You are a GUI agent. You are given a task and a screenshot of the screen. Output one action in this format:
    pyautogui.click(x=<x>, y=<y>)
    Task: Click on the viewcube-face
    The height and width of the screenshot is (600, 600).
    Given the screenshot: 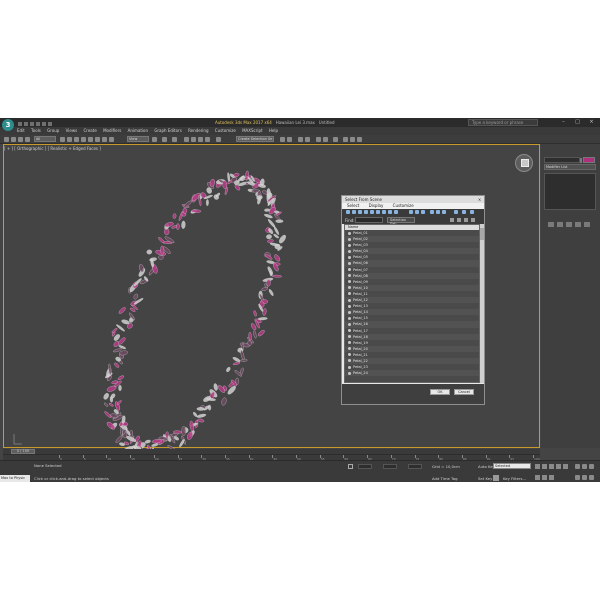 What is the action you would take?
    pyautogui.click(x=525, y=163)
    